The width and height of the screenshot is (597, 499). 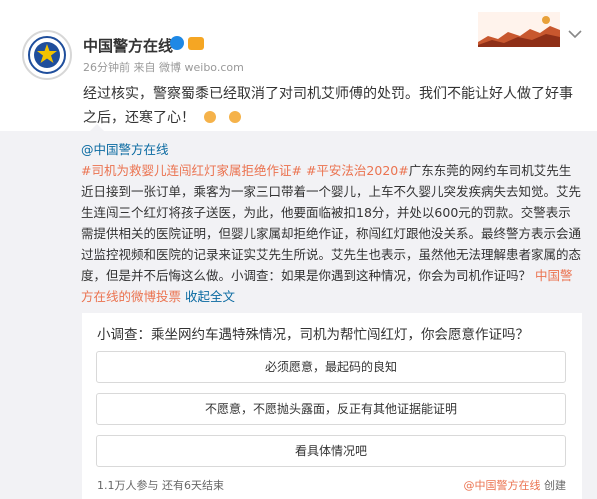 I want to click on collapse-link: 收起全文, so click(x=210, y=296).